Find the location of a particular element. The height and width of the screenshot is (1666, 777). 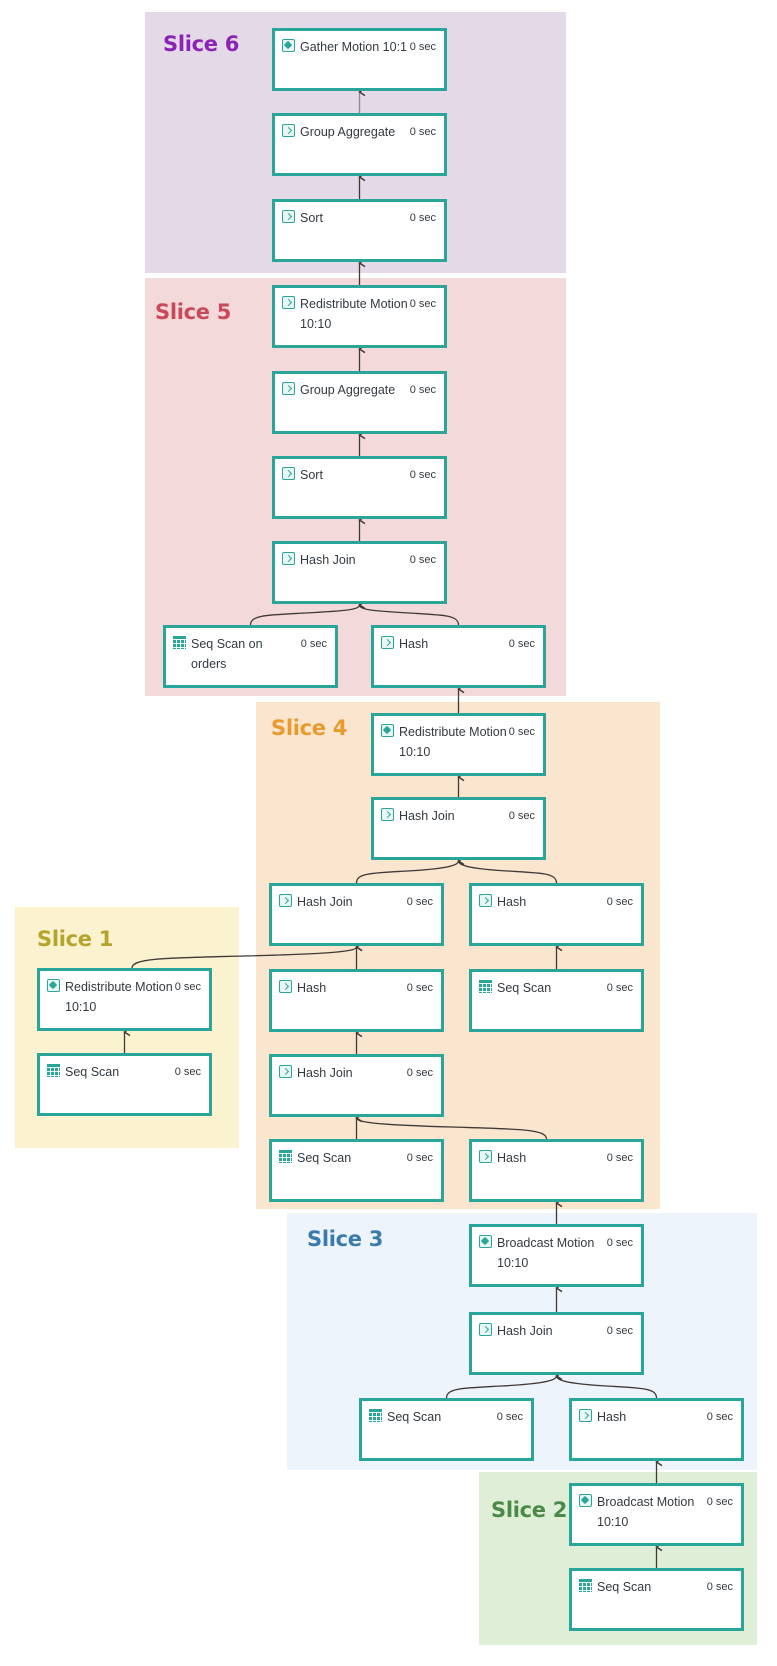

plan-node-s4-hashjoin-low: Hash Join 0 sec is located at coordinates (356, 1085).